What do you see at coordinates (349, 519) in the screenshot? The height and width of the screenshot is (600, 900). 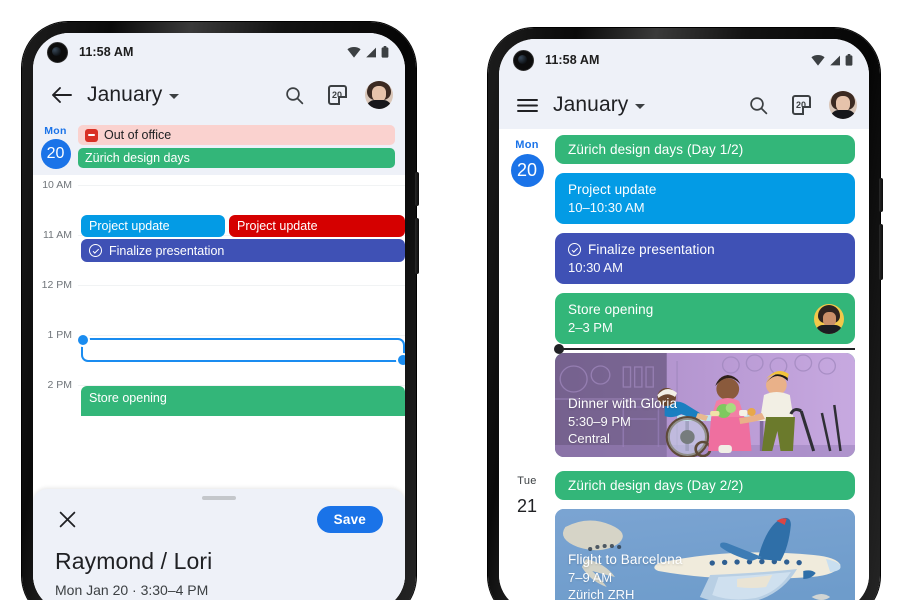 I see `save-button: Save` at bounding box center [349, 519].